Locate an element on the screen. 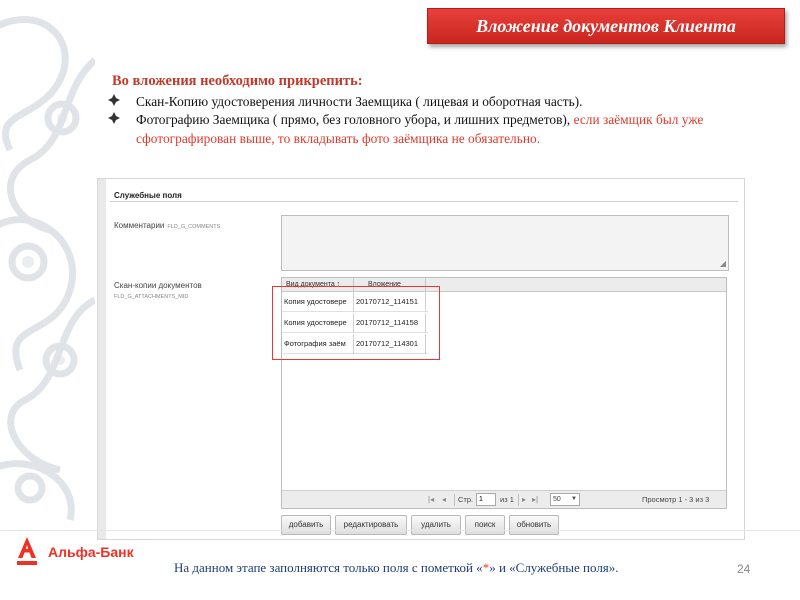 The width and height of the screenshot is (800, 600). highlight-annotation is located at coordinates (356, 323).